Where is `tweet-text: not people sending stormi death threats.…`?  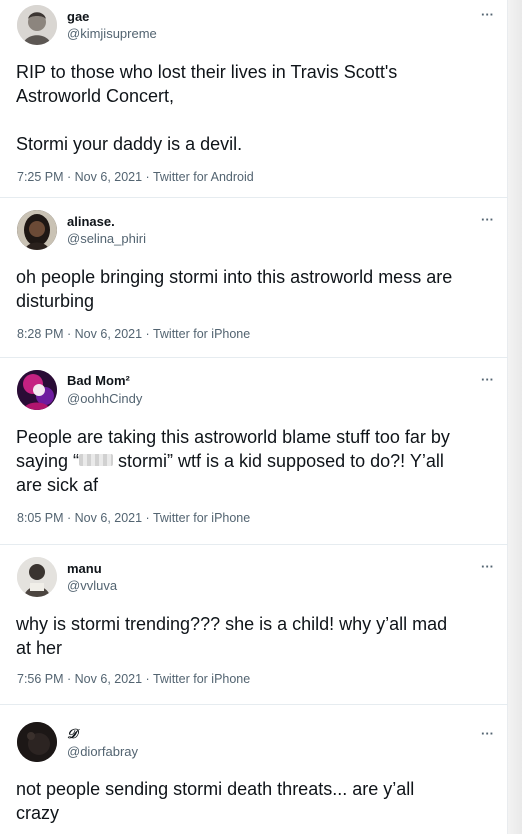
tweet-text: not people sending stormi death threats.… is located at coordinates (215, 801).